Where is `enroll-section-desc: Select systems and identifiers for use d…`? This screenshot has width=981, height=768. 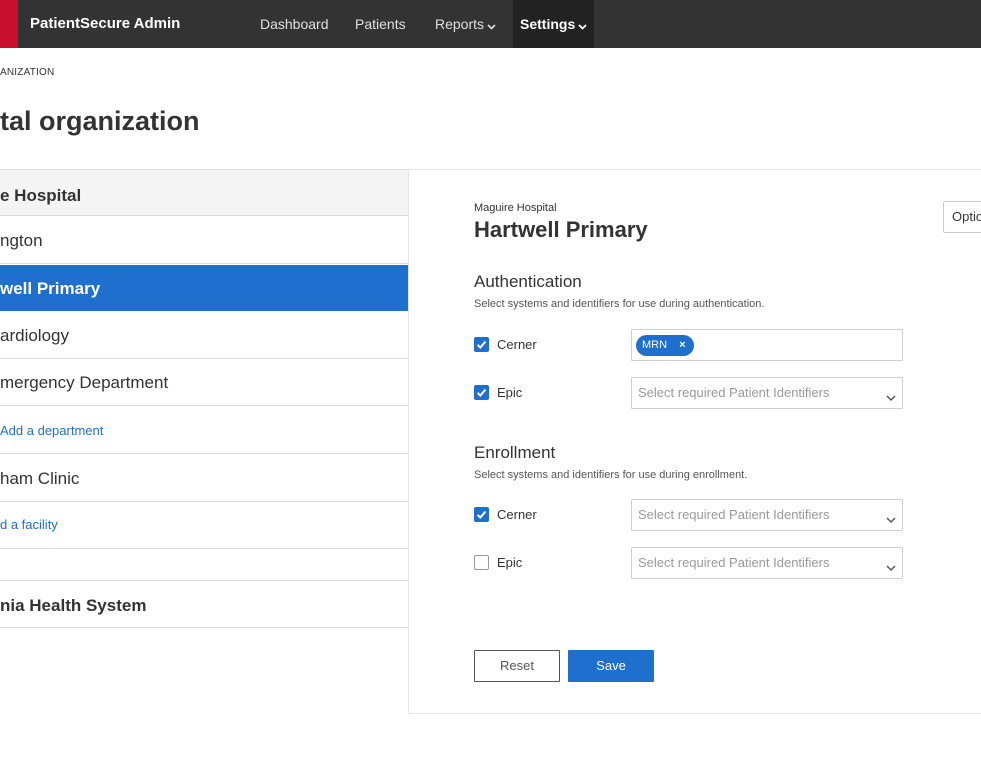
enroll-section-desc: Select systems and identifiers for use d… is located at coordinates (611, 475).